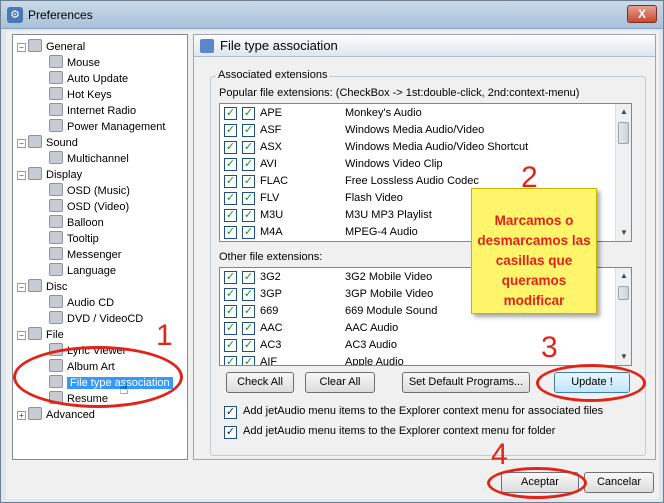 The image size is (664, 503). What do you see at coordinates (374, 361) in the screenshot?
I see `extension-description: Apple Audio` at bounding box center [374, 361].